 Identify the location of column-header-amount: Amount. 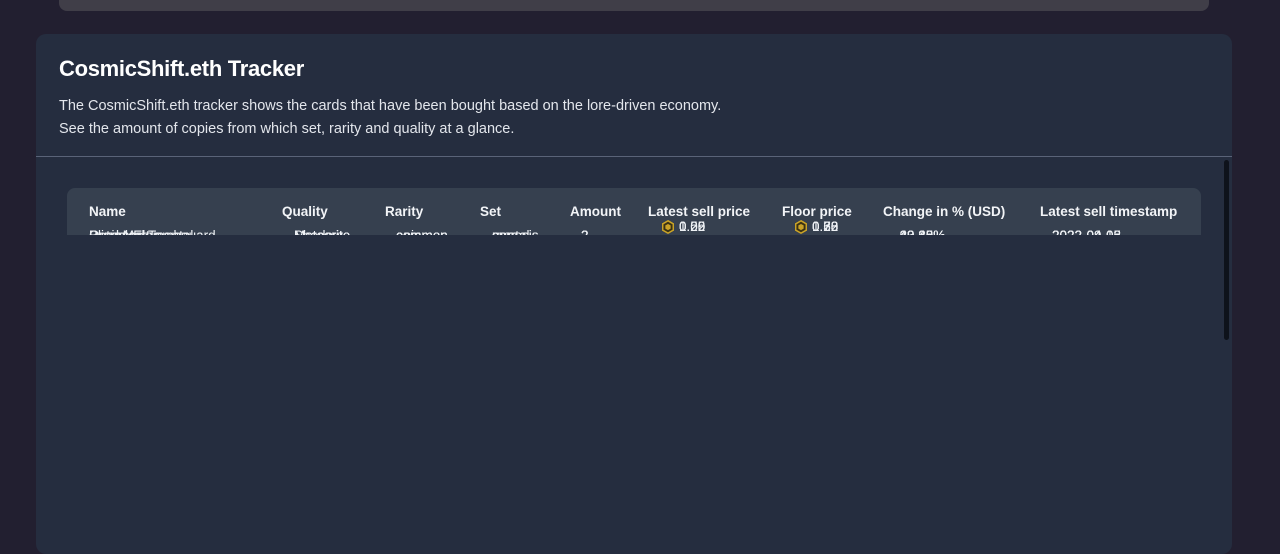
(595, 211).